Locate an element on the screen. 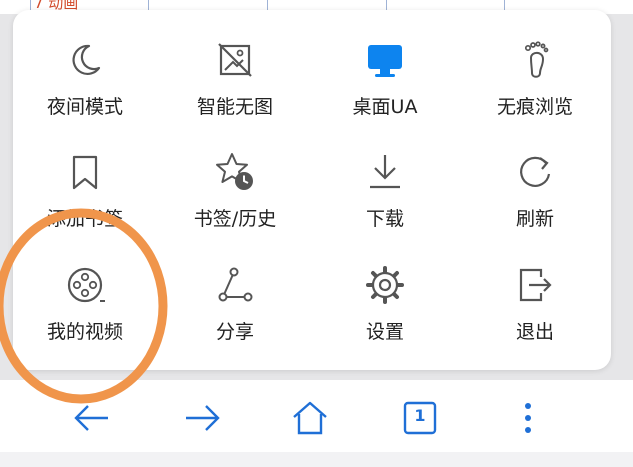 This screenshot has height=467, width=633. menu-item-refresh: 刷新 is located at coordinates (535, 187).